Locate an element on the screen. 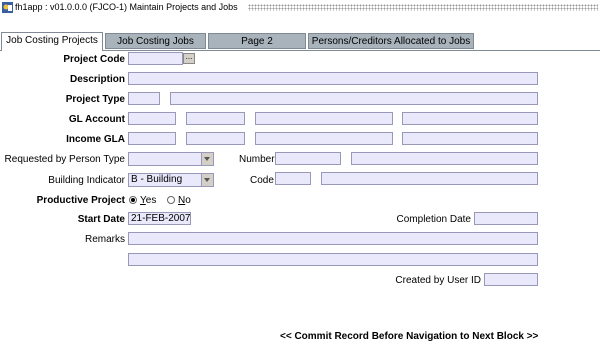  productive-no-label: No is located at coordinates (184, 200).